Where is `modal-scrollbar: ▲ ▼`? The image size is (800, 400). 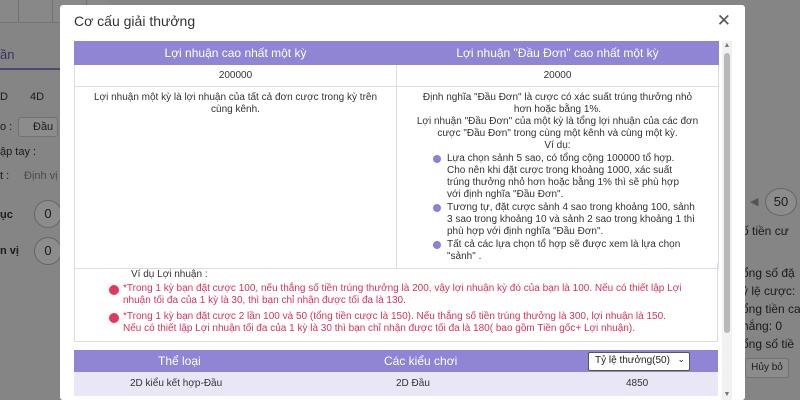 modal-scrollbar: ▲ ▼ is located at coordinates (727, 220).